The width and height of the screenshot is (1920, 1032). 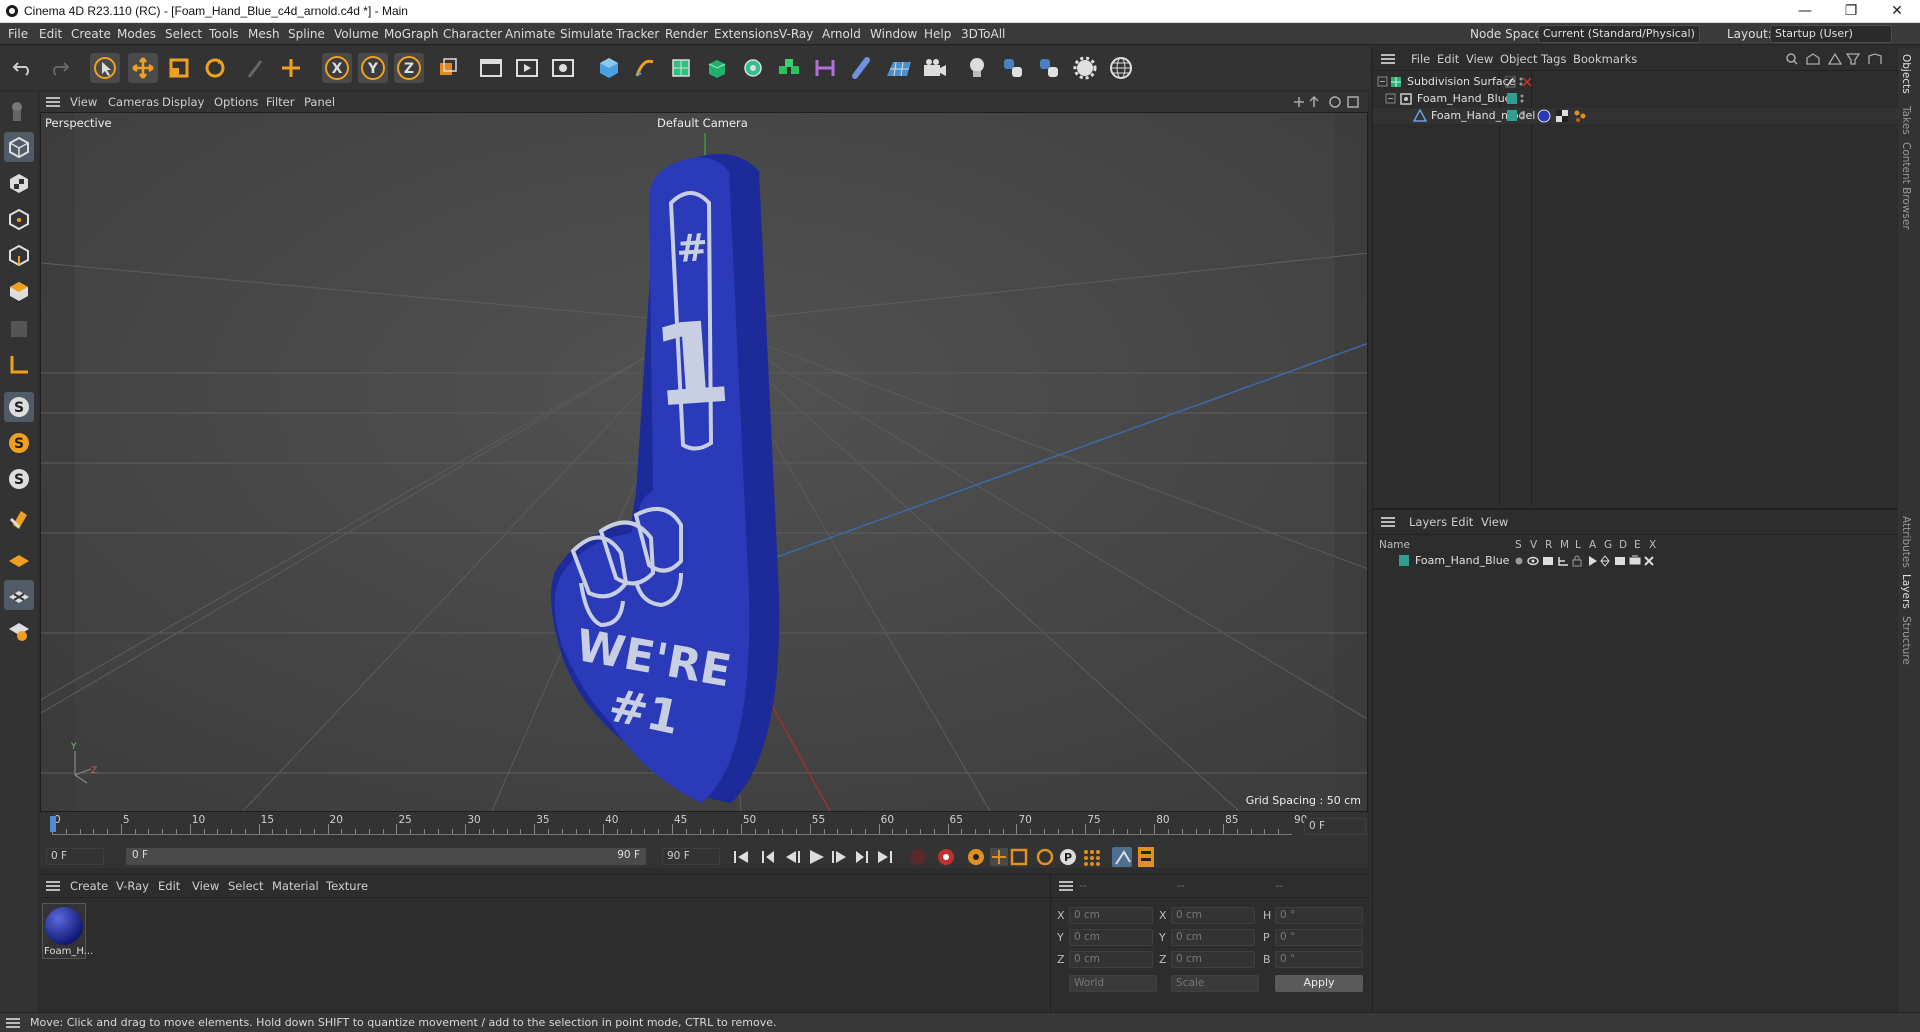 I want to click on camera-icon, so click(x=935, y=68).